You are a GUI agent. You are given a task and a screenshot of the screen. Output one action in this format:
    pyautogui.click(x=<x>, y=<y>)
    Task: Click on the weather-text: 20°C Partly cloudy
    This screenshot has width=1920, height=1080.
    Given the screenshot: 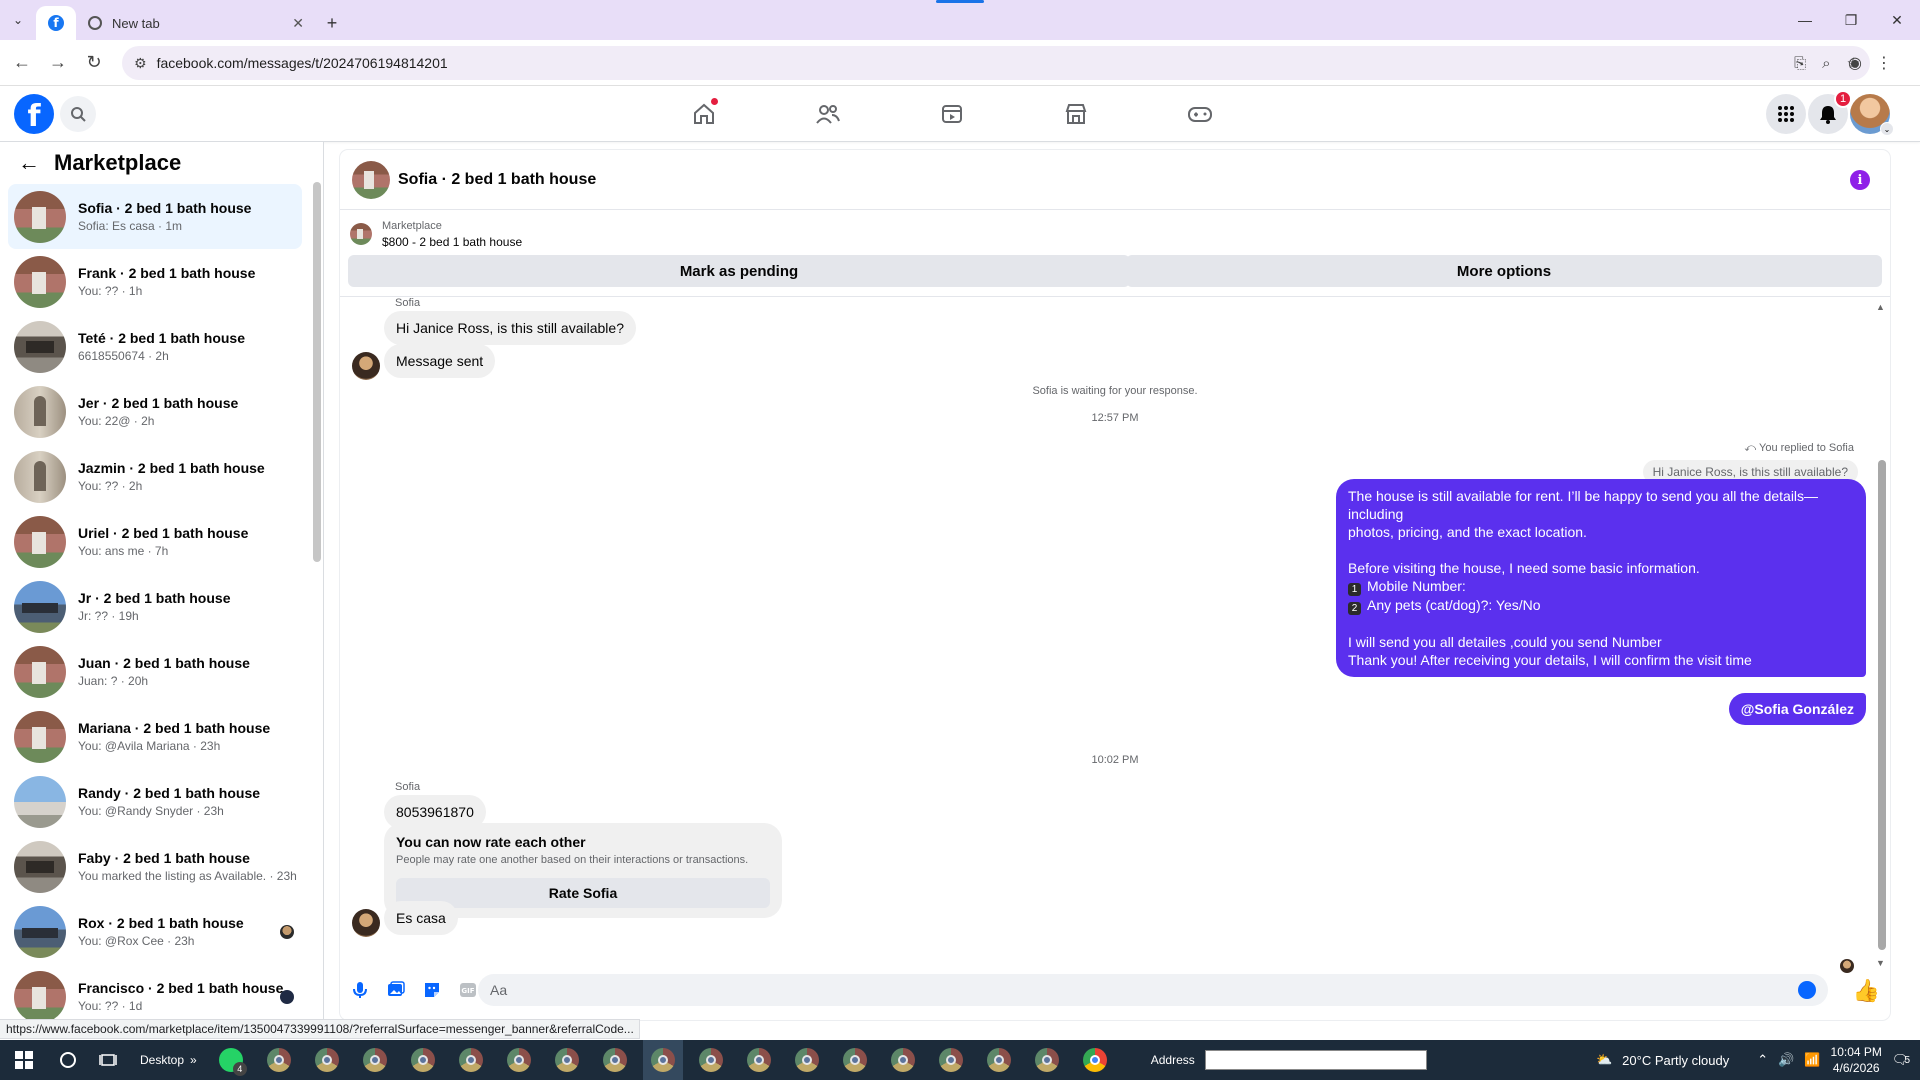 What is the action you would take?
    pyautogui.click(x=1675, y=1060)
    